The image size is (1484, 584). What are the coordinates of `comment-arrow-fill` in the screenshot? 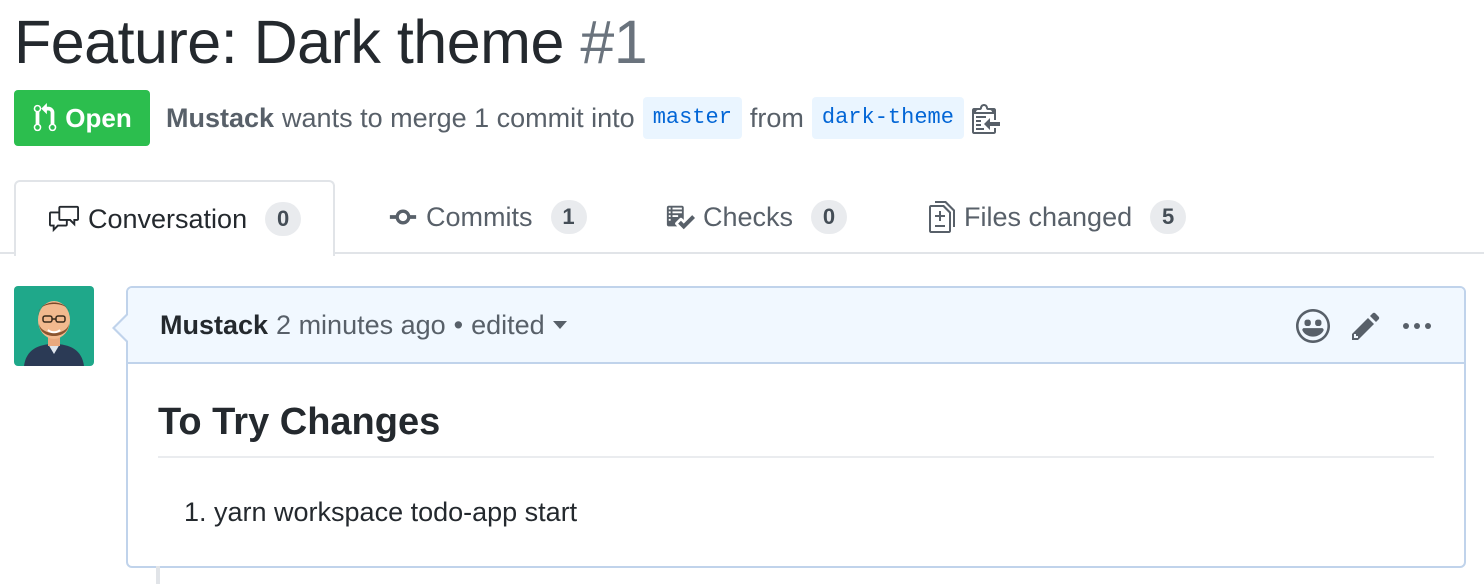 It's located at (122, 328).